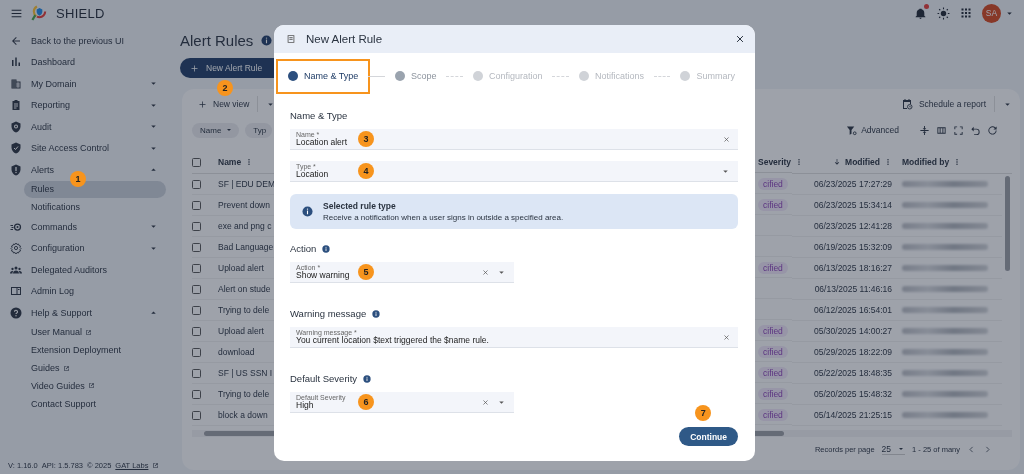  Describe the element at coordinates (236, 352) in the screenshot. I see `table-cell: download` at that location.